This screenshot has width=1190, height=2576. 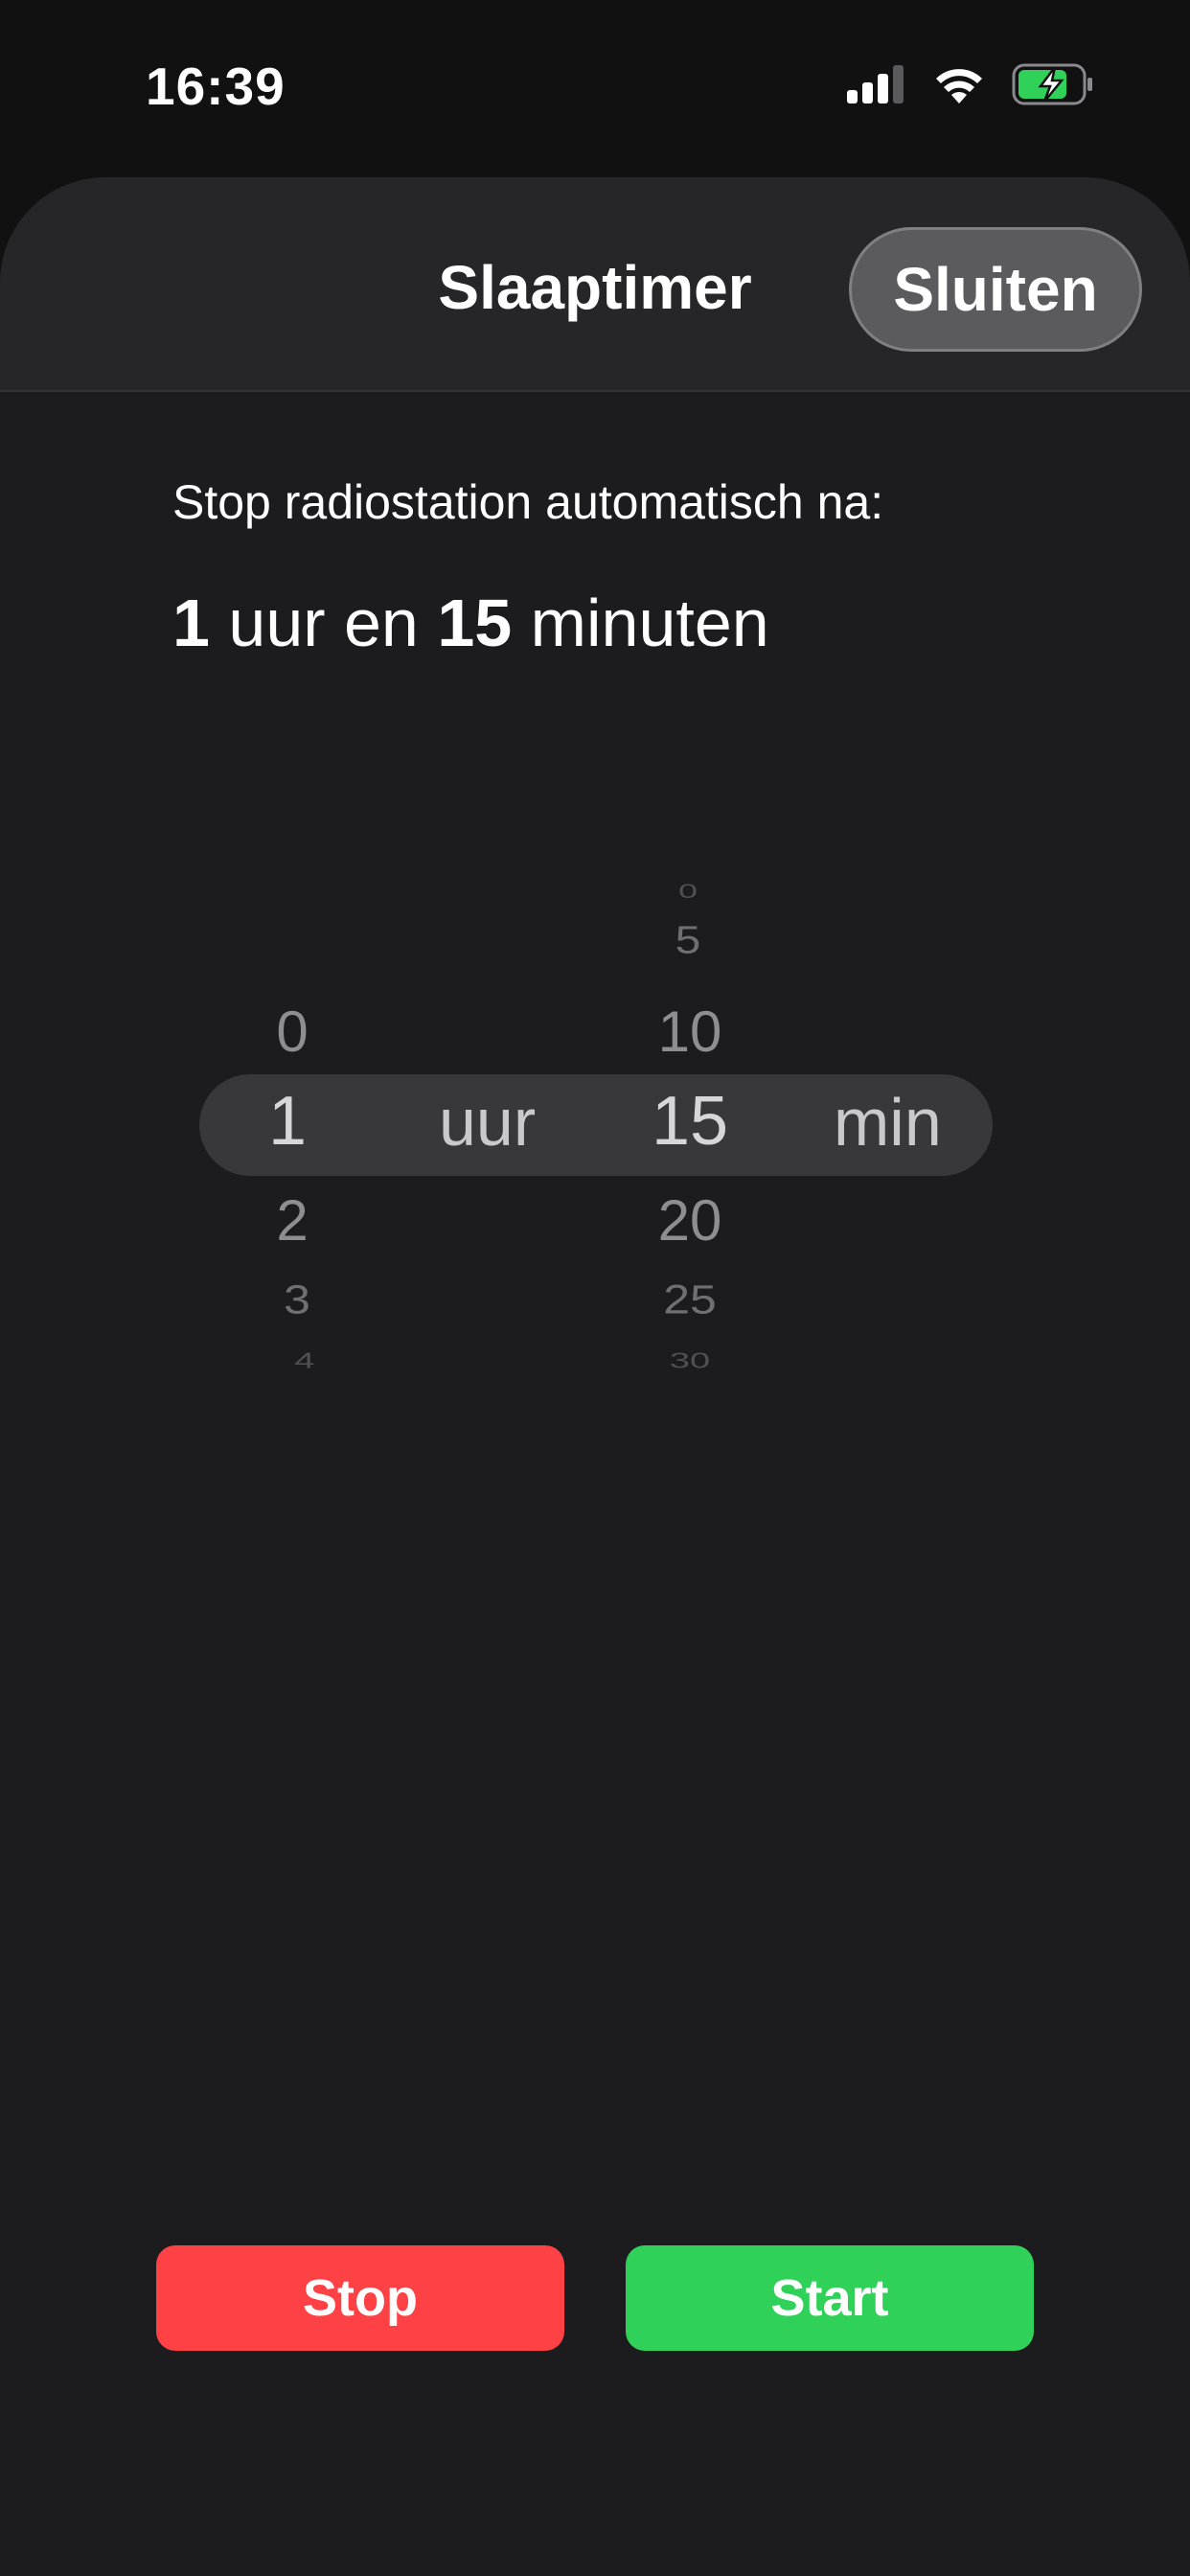 I want to click on duration-hours: 1, so click(x=191, y=623).